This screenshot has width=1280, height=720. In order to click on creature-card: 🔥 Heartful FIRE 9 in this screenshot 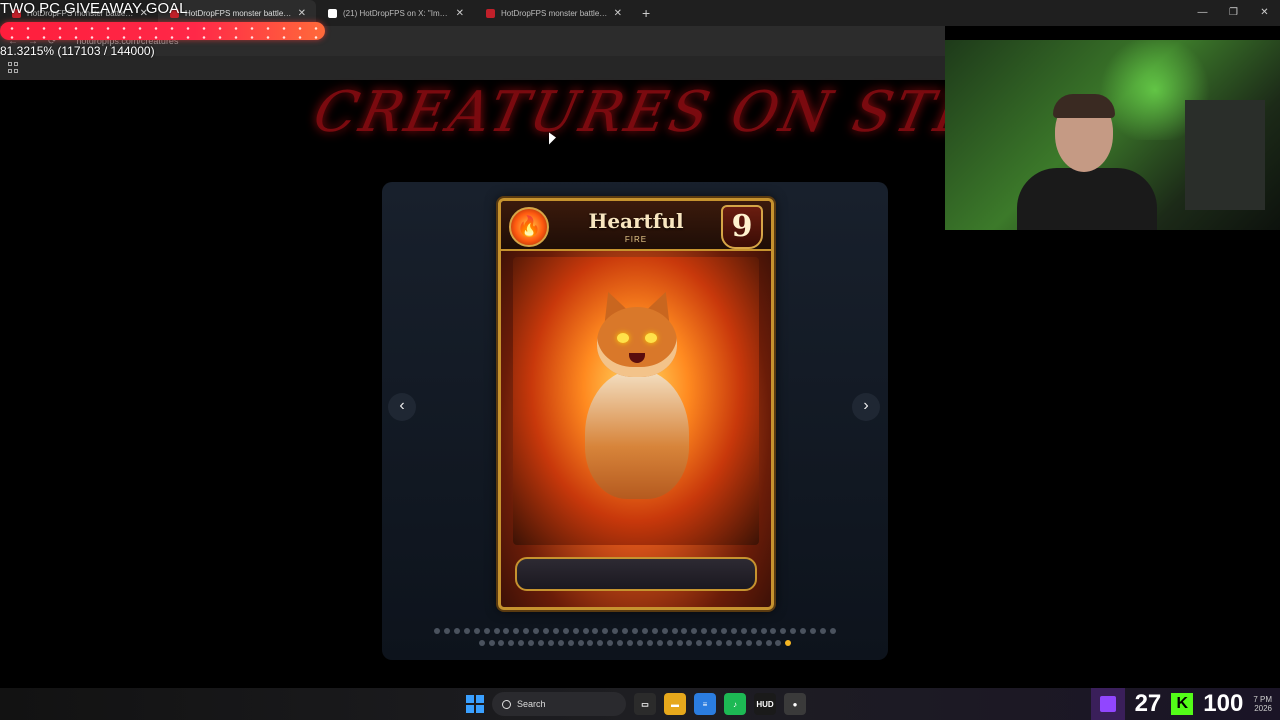, I will do `click(636, 404)`.